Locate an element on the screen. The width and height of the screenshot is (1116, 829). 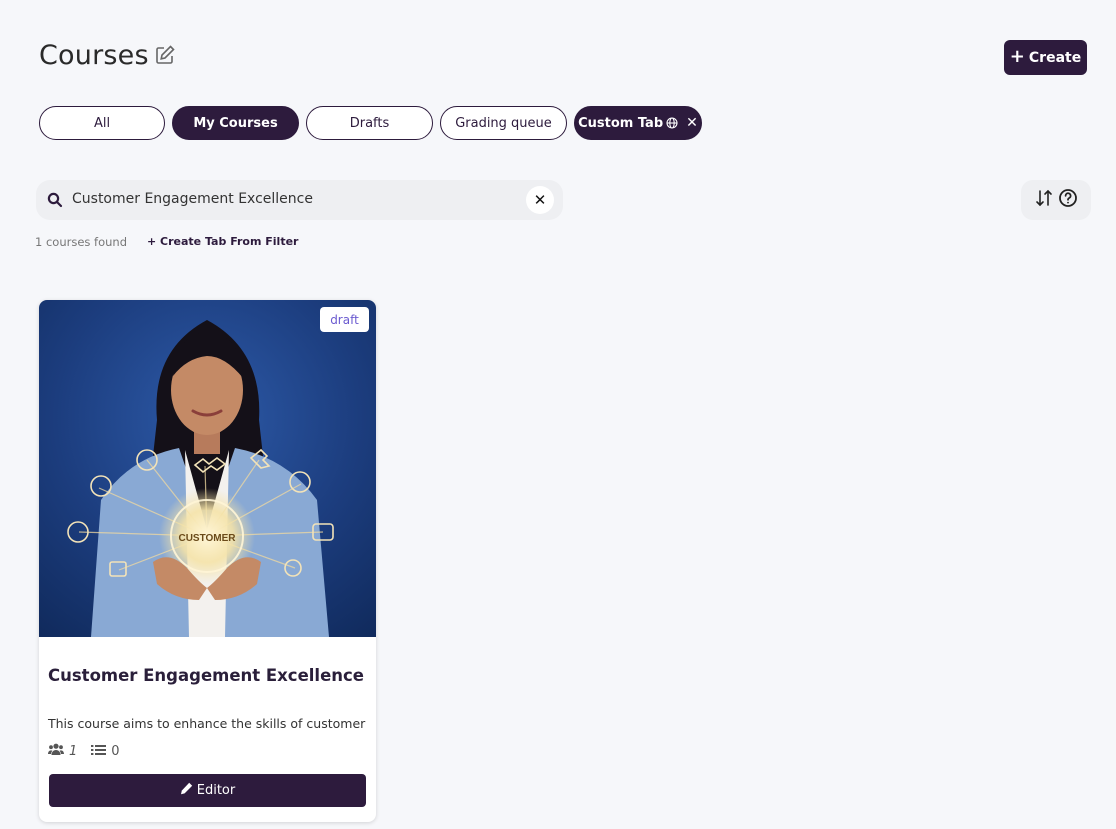
tab-grading-queue: Grading queue is located at coordinates (503, 123).